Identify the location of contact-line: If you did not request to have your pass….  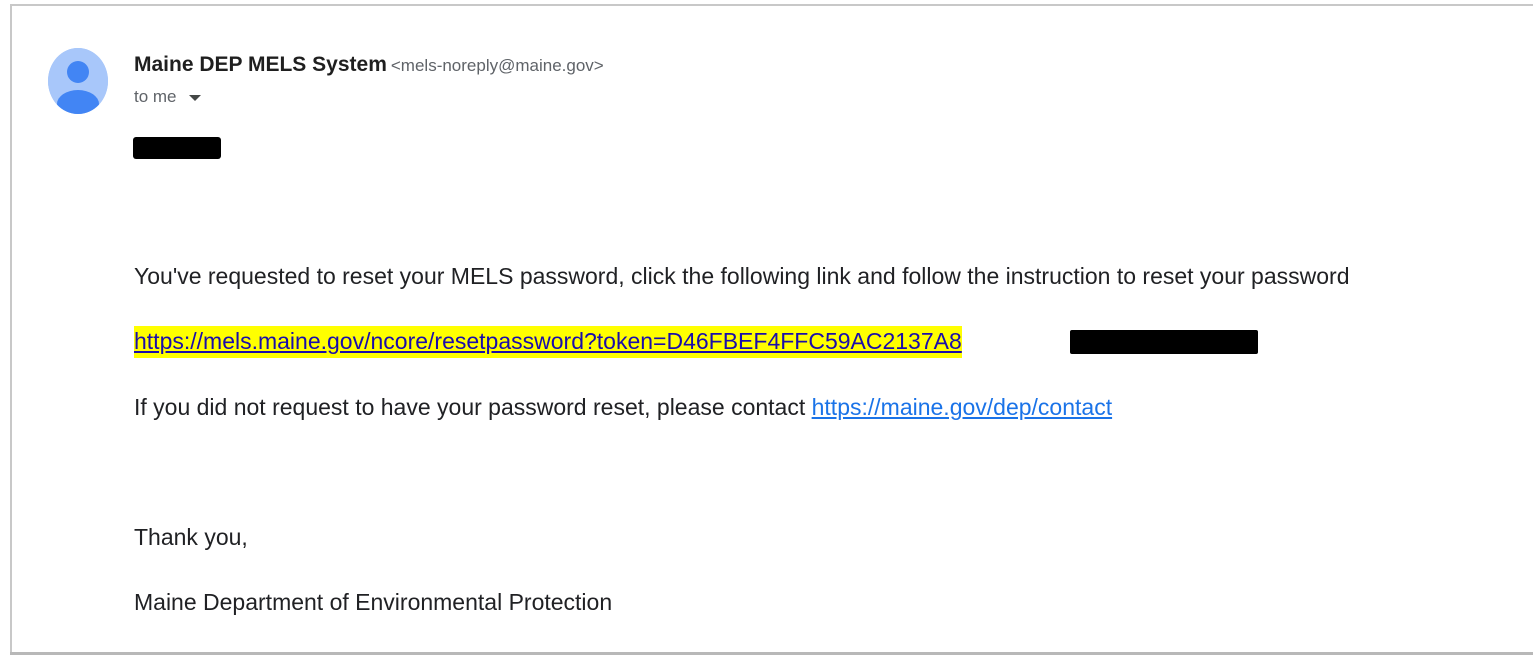
(623, 407).